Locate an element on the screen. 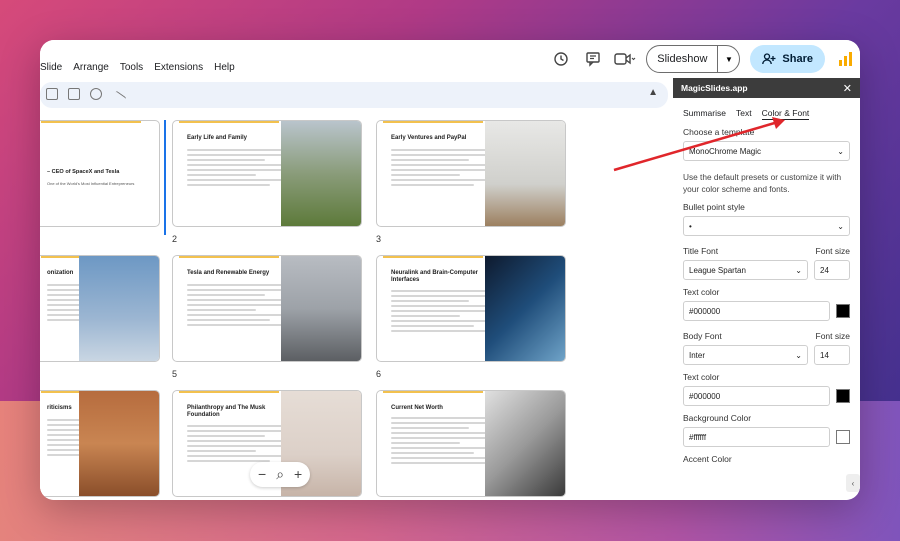  line-icon is located at coordinates (118, 99).